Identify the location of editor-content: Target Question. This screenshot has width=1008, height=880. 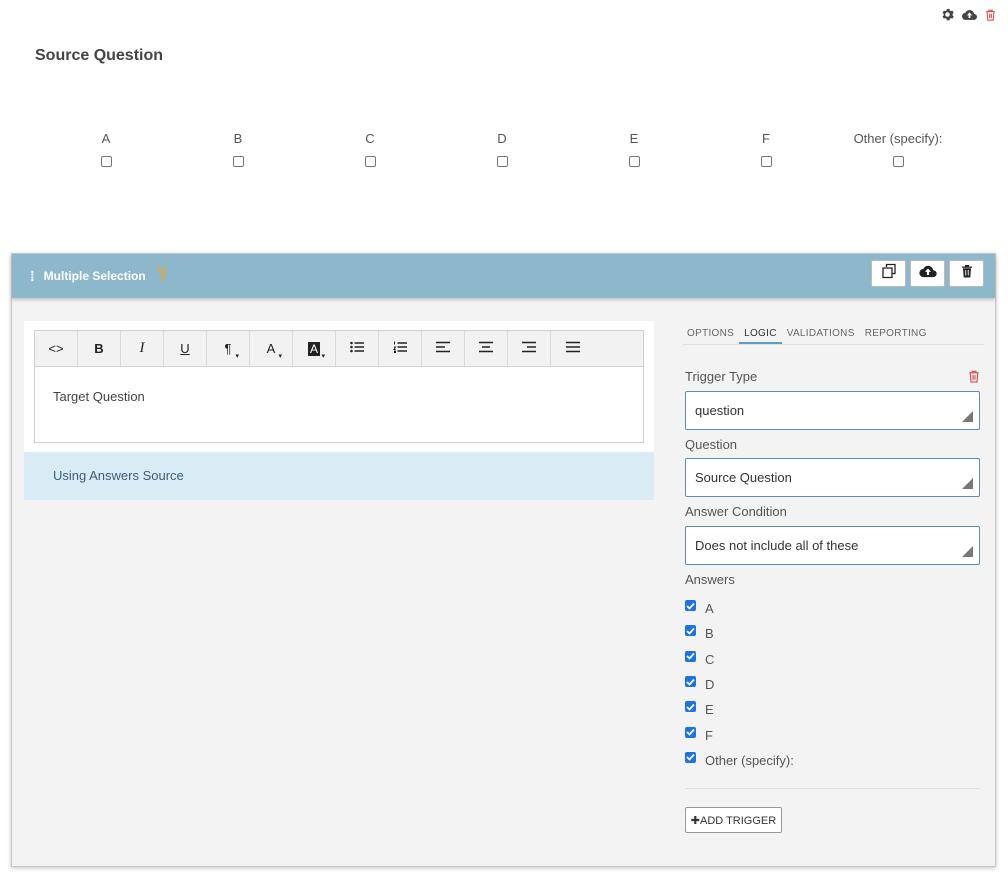
(339, 396).